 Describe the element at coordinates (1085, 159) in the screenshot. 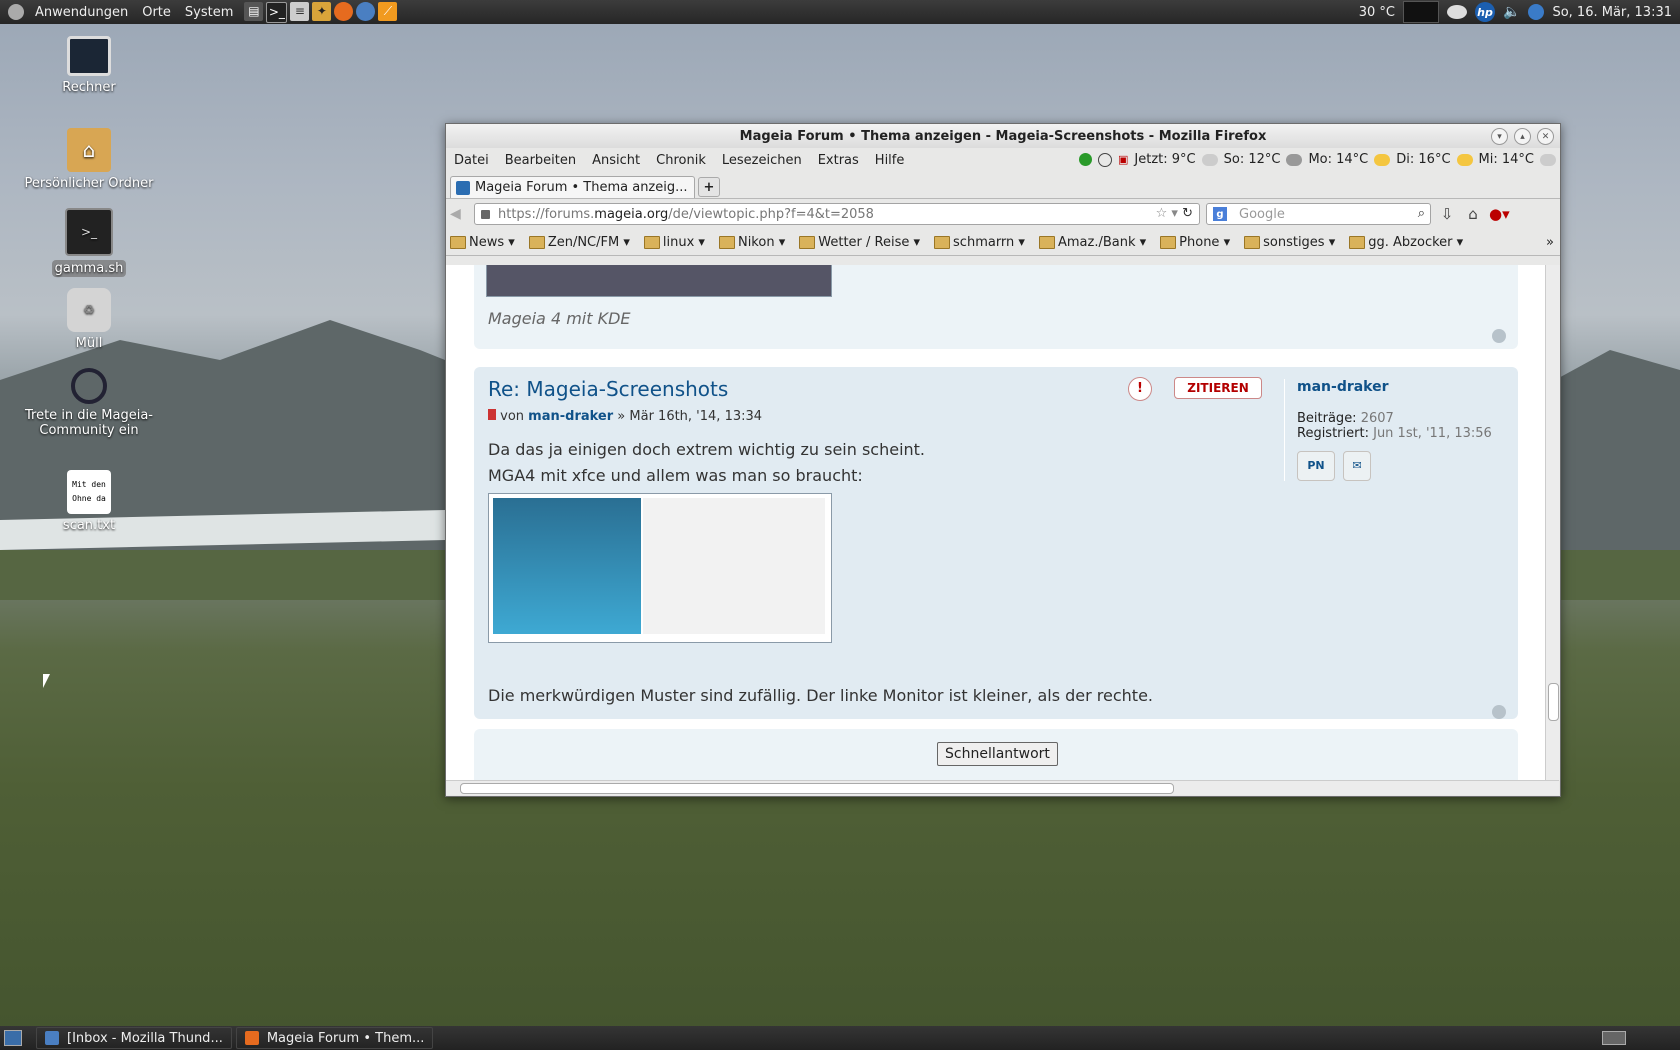

I see `status-green-icon` at that location.